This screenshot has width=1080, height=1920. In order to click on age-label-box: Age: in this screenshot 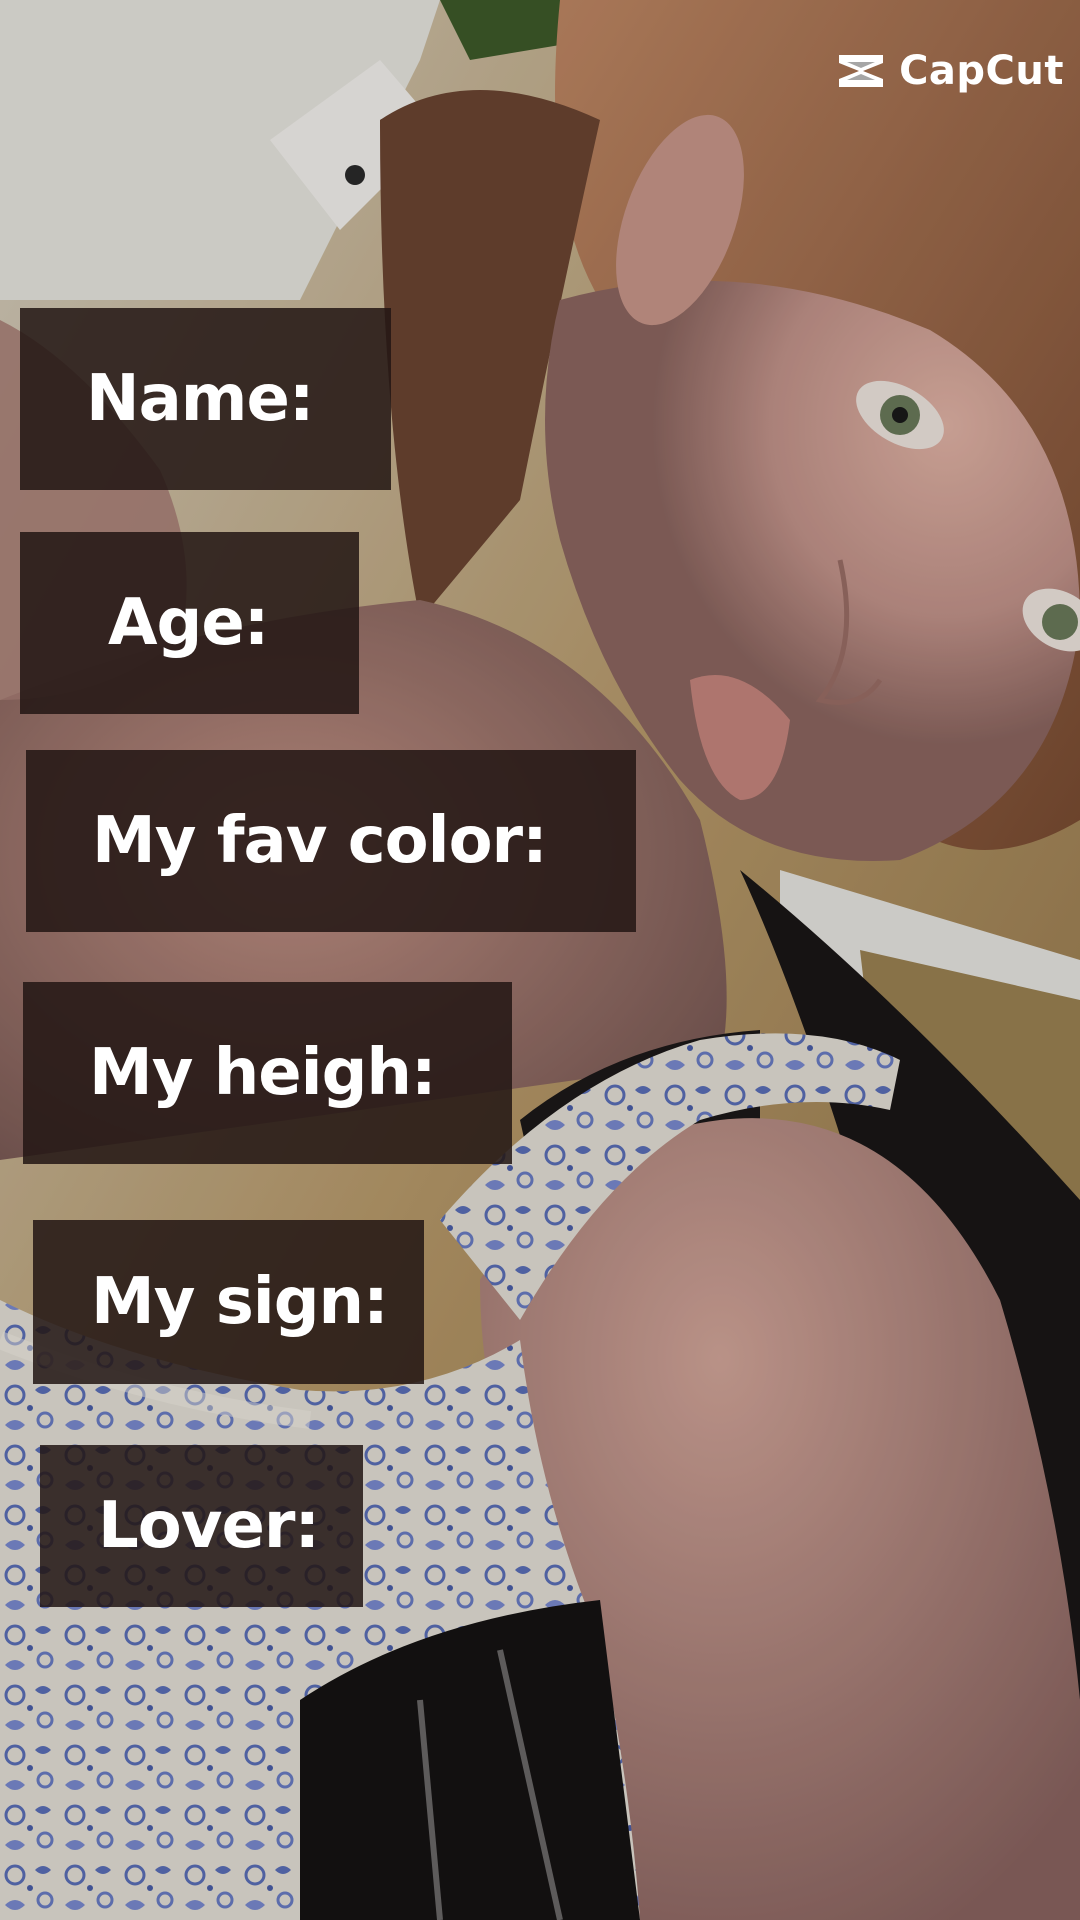, I will do `click(189, 623)`.